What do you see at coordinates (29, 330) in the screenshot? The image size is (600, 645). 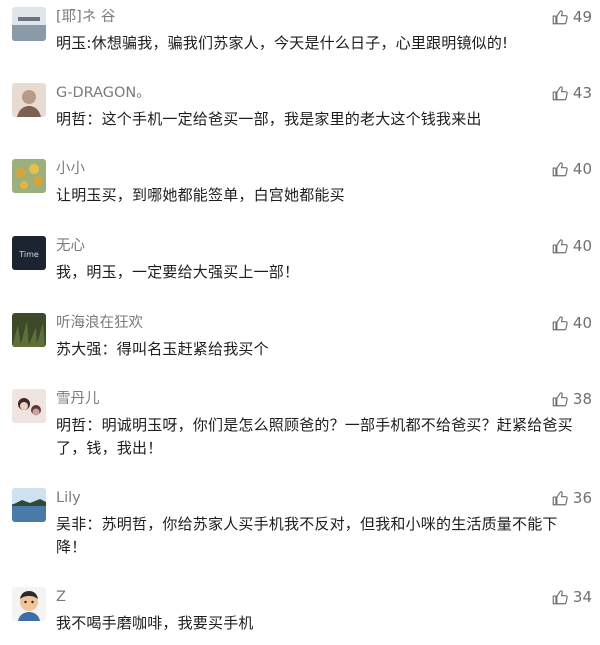 I see `grass-avatar-icon` at bounding box center [29, 330].